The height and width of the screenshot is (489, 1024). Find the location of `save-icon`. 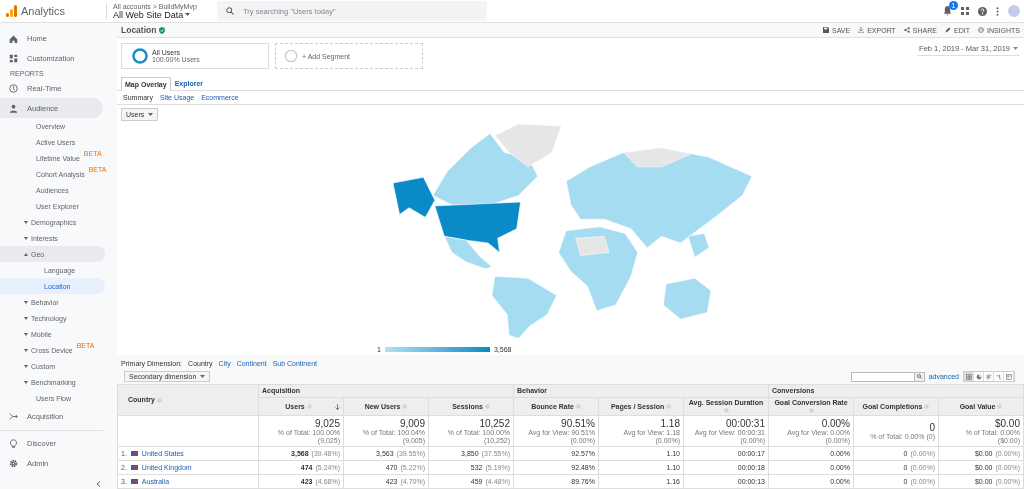

save-icon is located at coordinates (826, 30).